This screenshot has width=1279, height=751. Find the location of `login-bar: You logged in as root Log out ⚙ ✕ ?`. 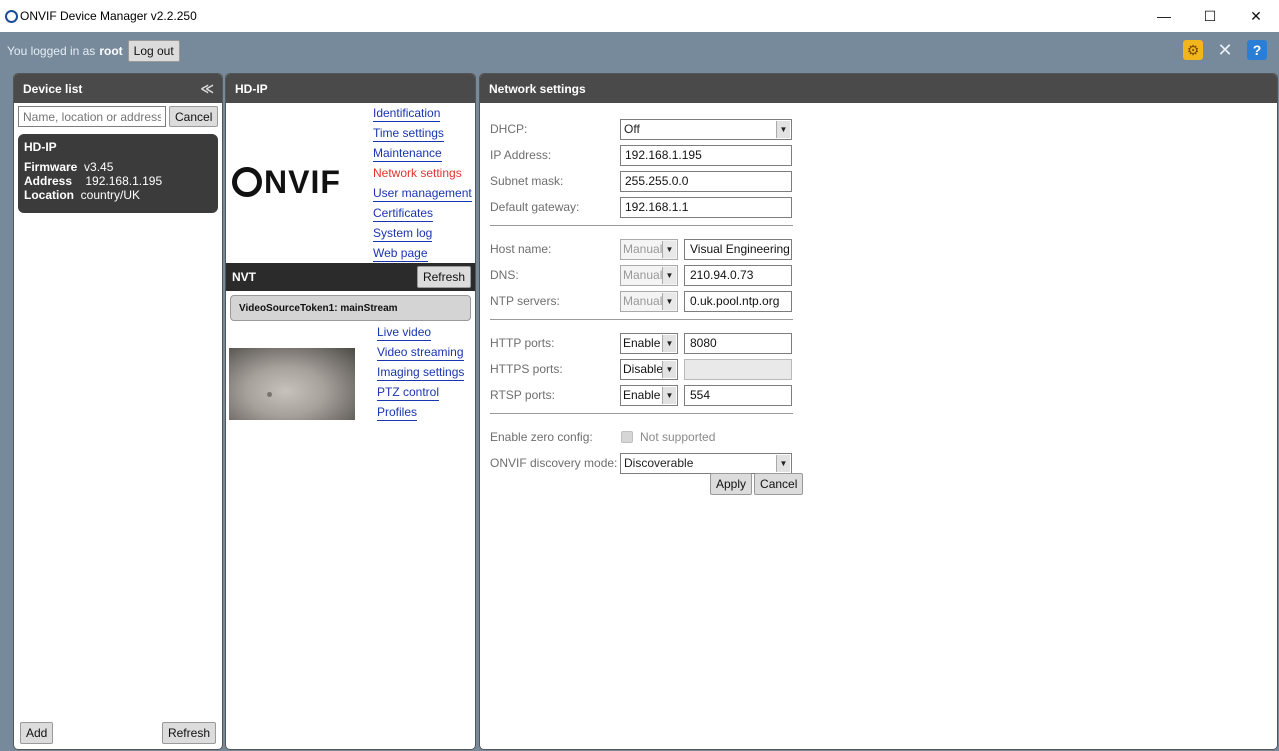

login-bar: You logged in as root Log out ⚙ ✕ ? is located at coordinates (639, 51).